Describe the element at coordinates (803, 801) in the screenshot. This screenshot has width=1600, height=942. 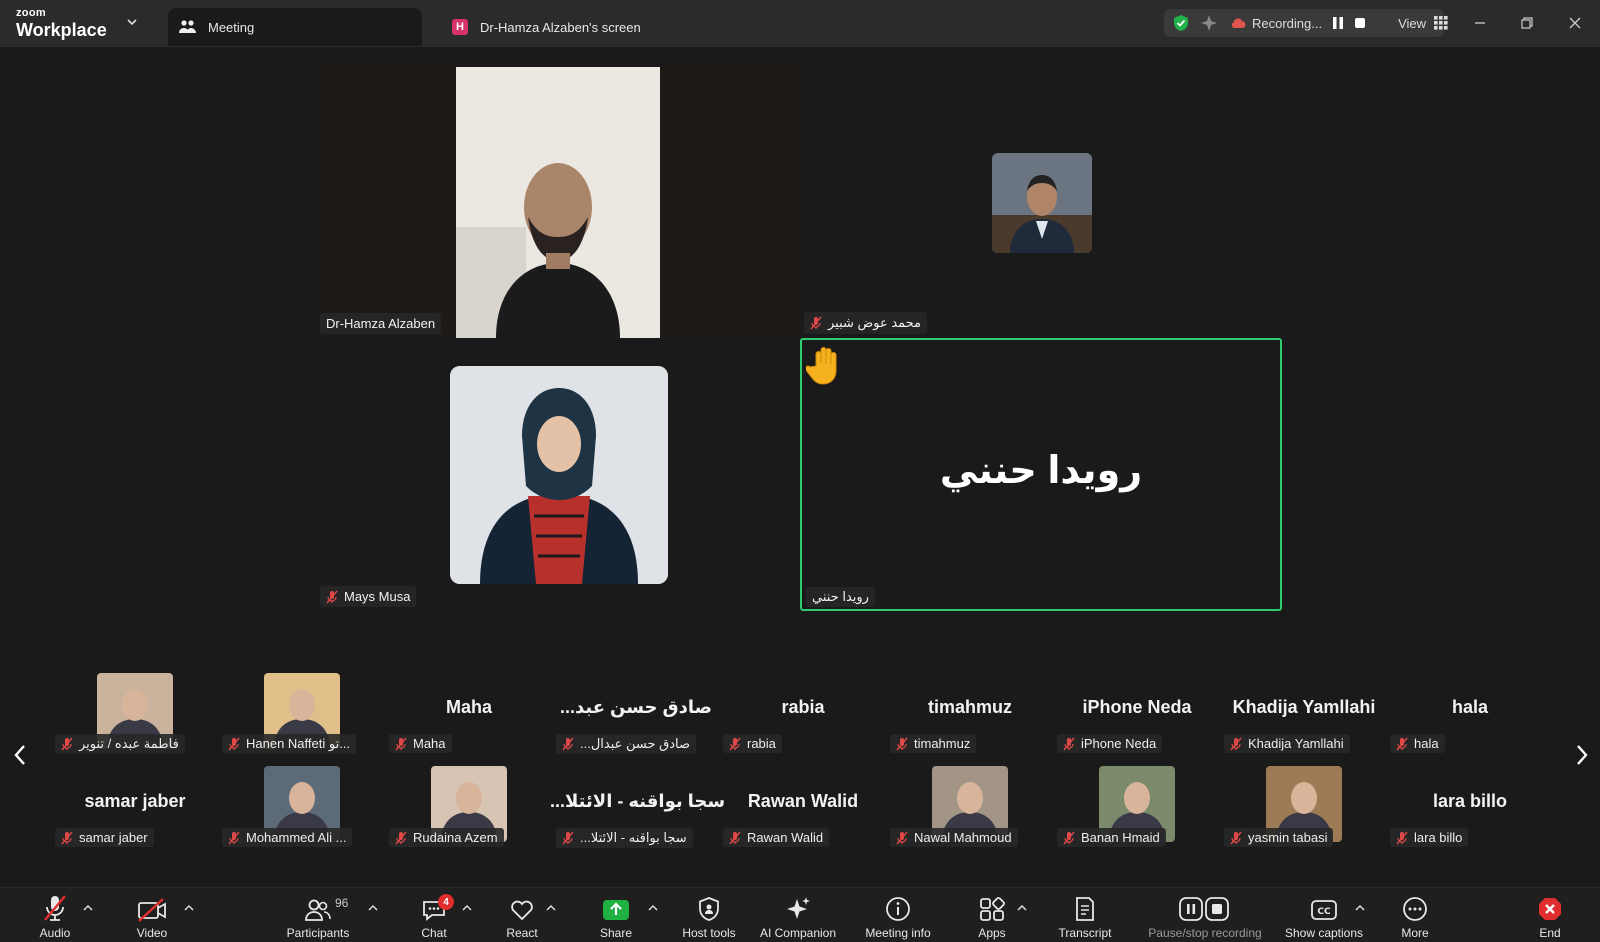
I see `participant-display-name: Rawan Walid` at that location.